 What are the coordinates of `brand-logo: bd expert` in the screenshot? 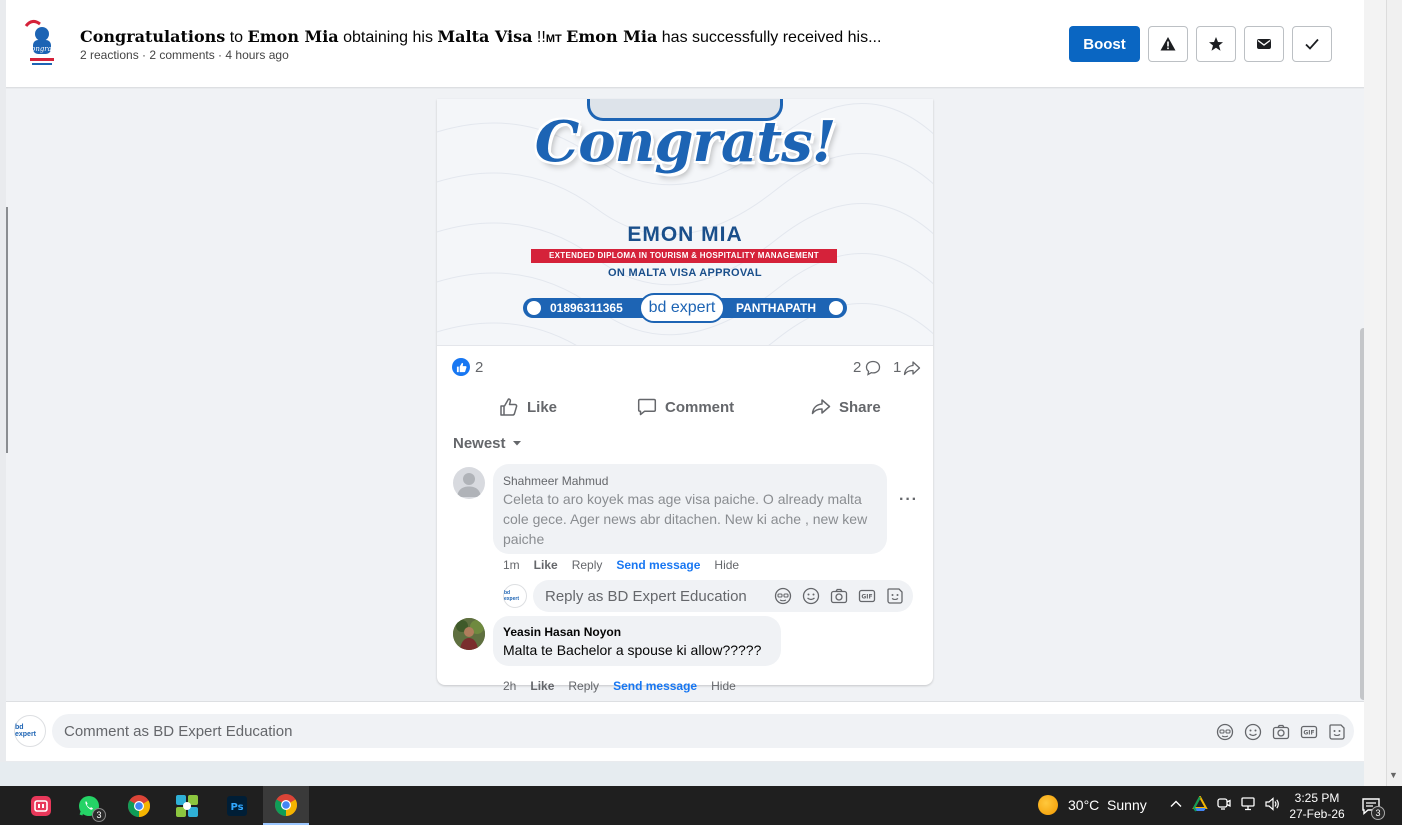 It's located at (682, 308).